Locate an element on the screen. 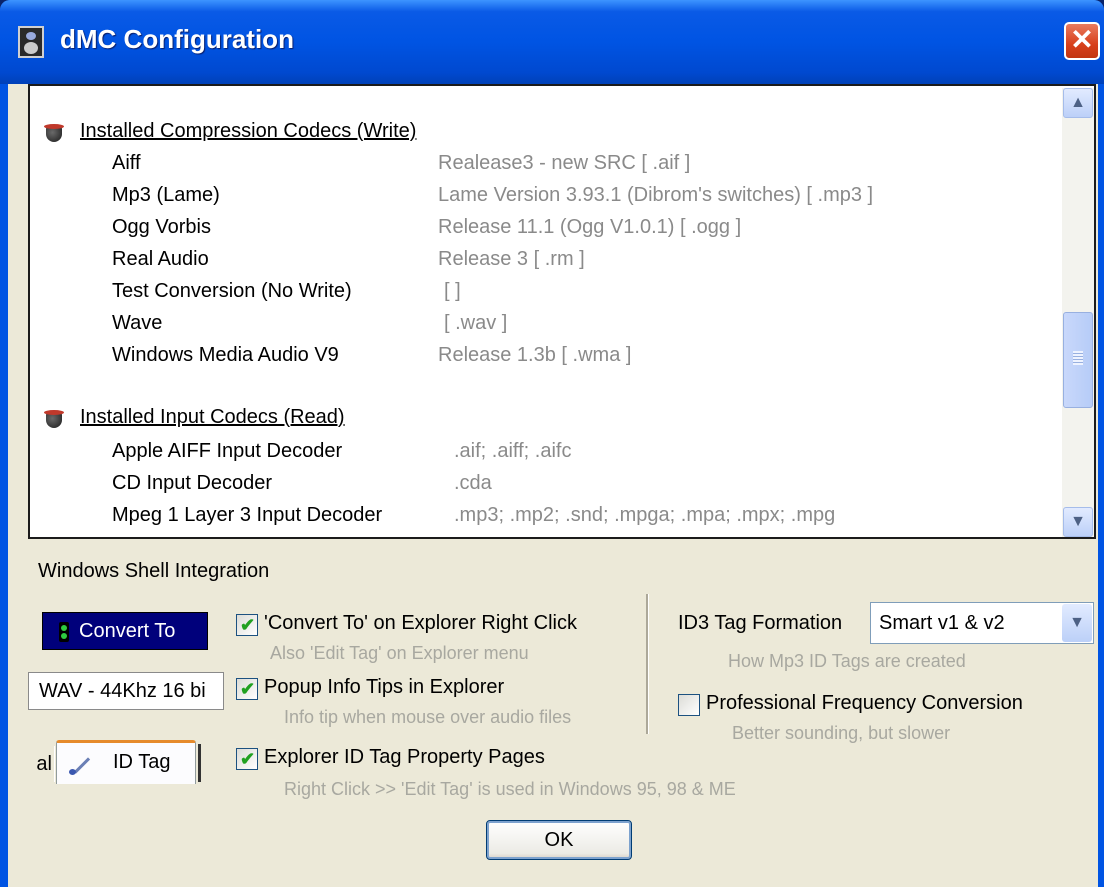  convert-to-right-click-checkbox: ✔ is located at coordinates (247, 625).